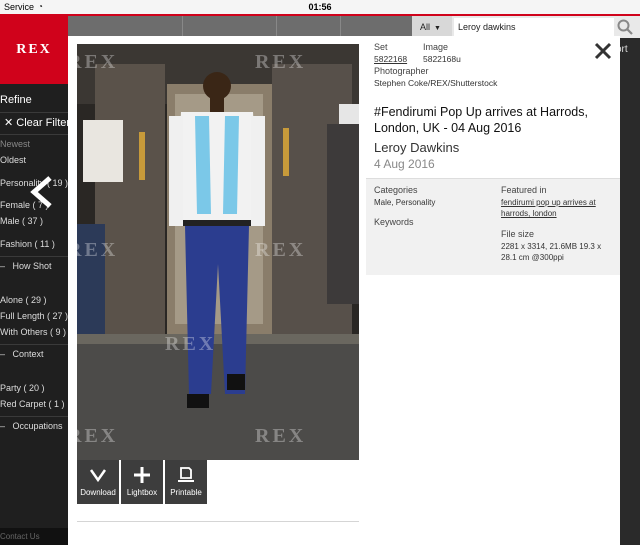  I want to click on featured-link: fendirumi pop up arrives at, so click(548, 202).